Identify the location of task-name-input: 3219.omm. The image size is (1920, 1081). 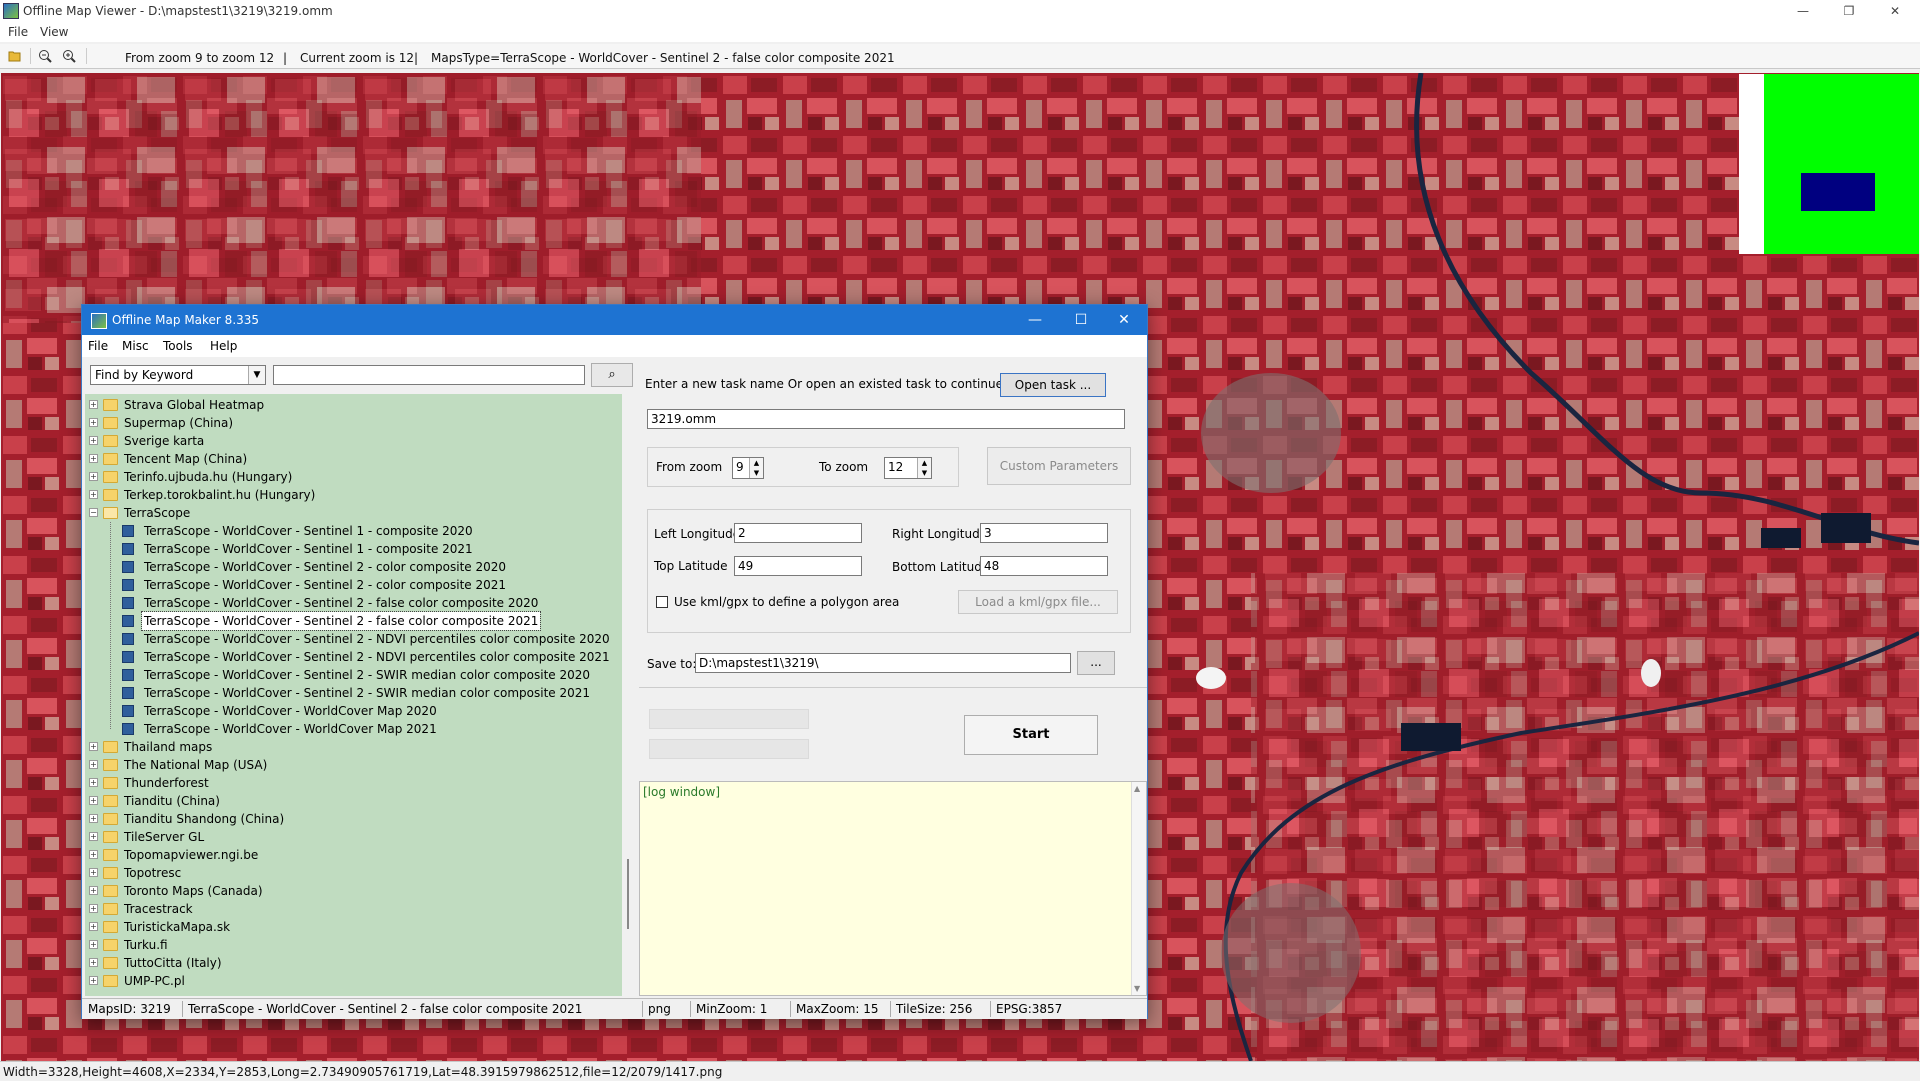
(886, 419).